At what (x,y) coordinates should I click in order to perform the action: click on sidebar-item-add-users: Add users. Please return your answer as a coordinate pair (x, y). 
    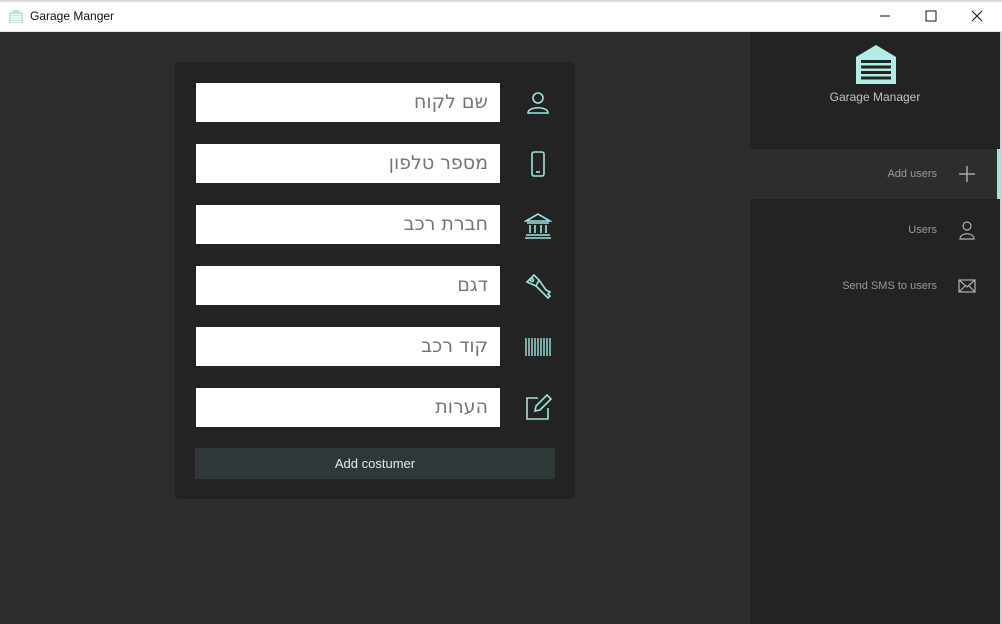
    Looking at the image, I should click on (875, 174).